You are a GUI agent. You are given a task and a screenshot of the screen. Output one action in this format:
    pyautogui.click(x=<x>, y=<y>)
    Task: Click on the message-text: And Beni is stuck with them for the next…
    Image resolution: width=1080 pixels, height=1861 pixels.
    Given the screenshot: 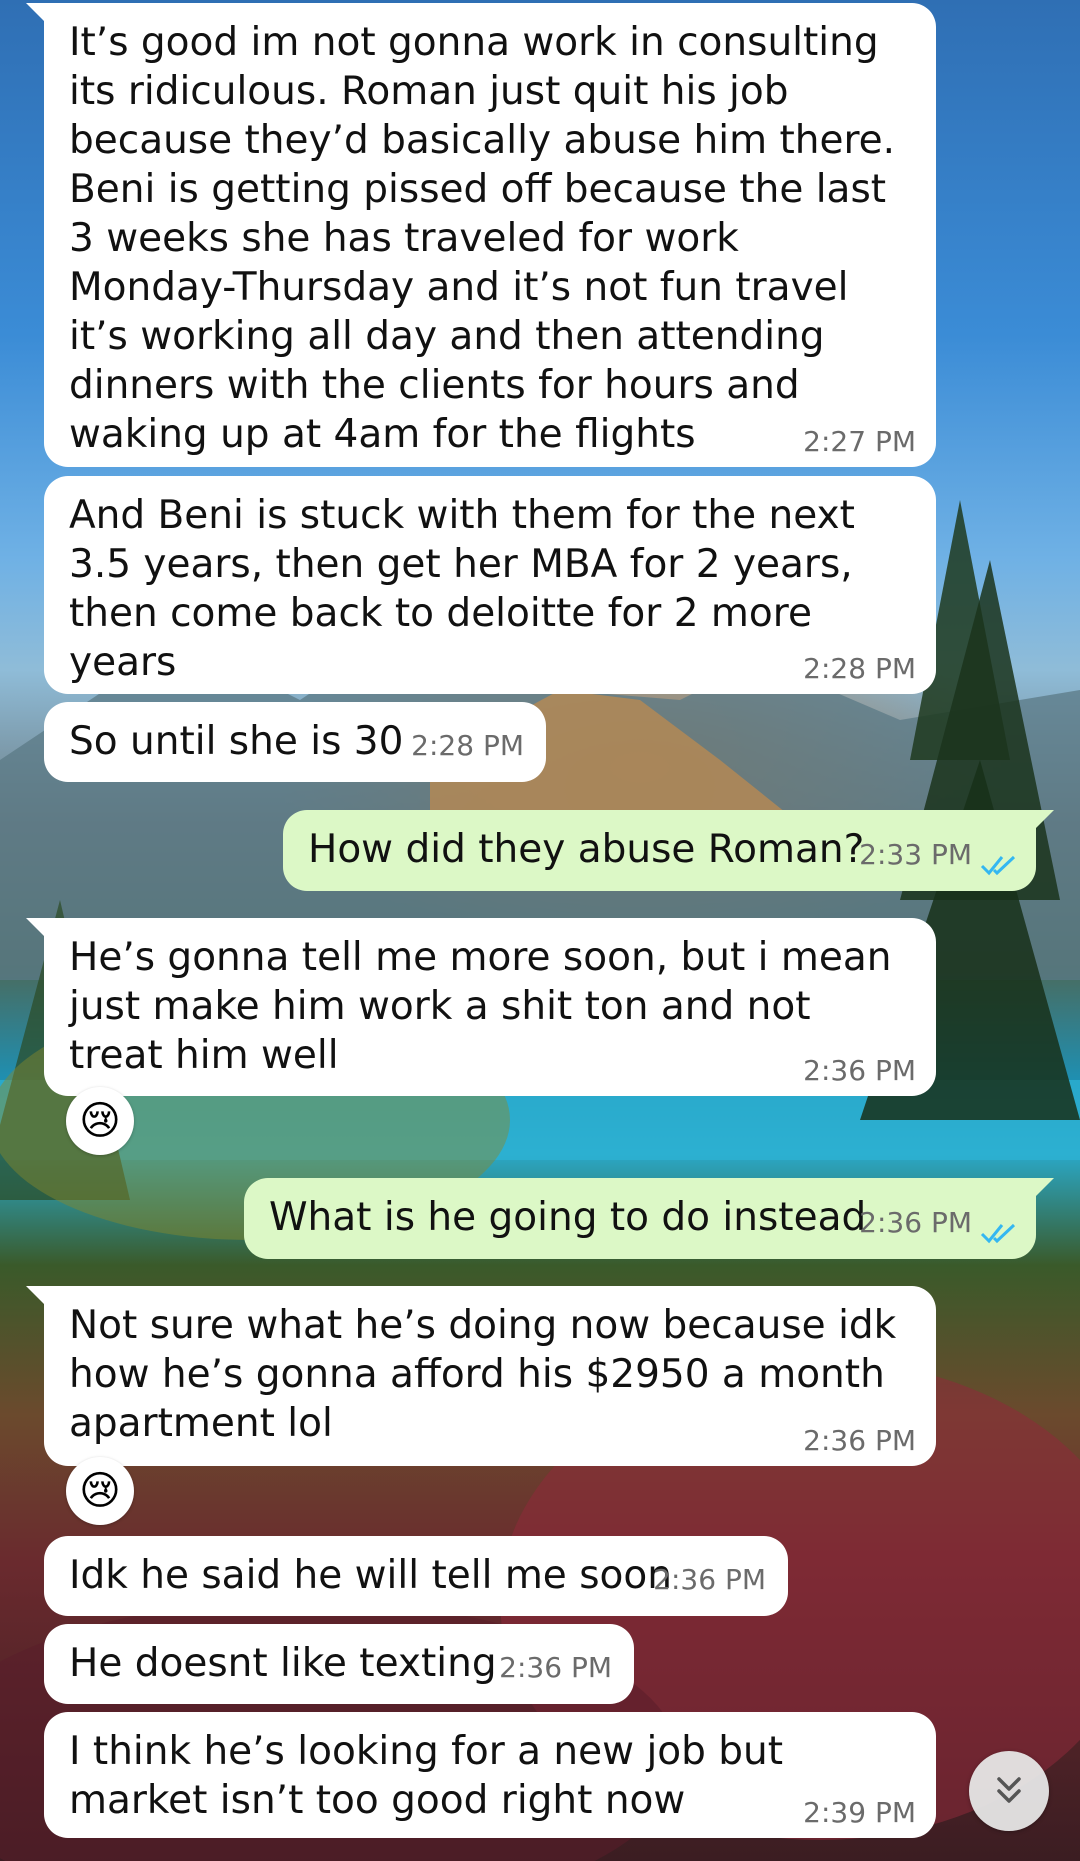 What is the action you would take?
    pyautogui.click(x=462, y=589)
    